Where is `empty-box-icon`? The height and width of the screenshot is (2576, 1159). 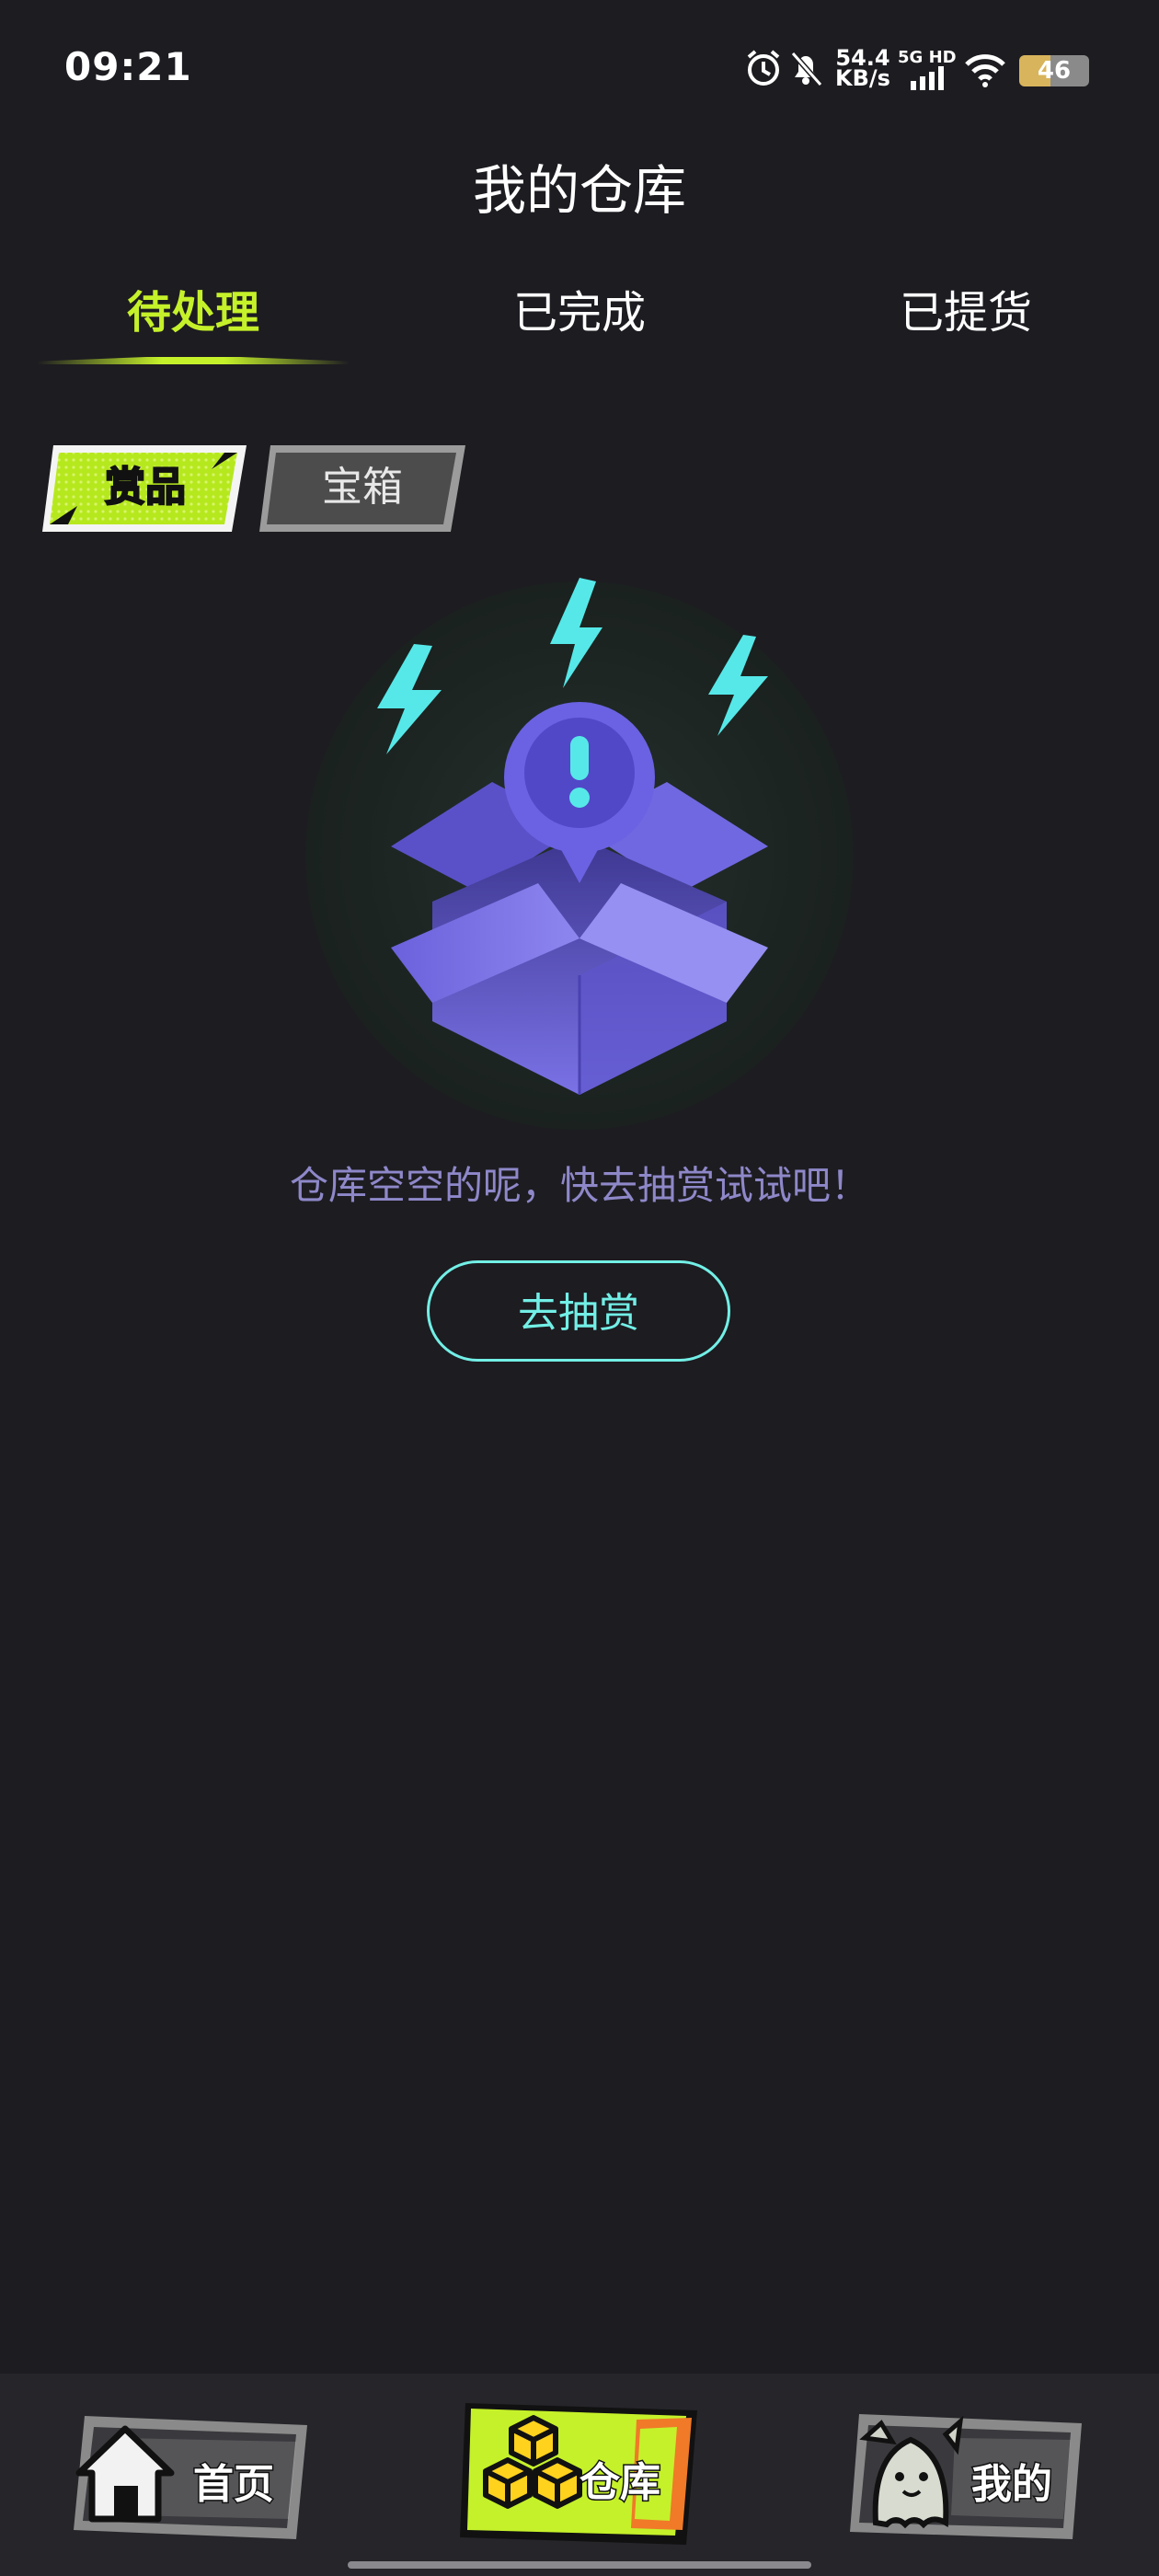 empty-box-icon is located at coordinates (579, 854).